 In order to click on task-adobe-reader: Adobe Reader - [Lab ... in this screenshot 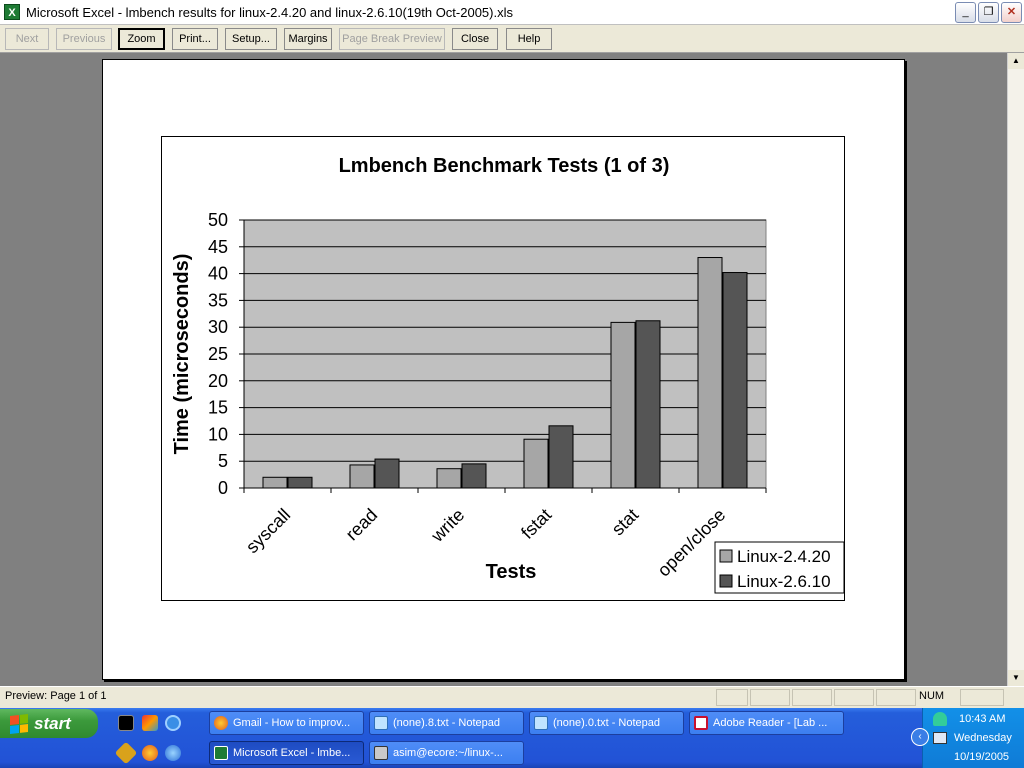, I will do `click(766, 723)`.